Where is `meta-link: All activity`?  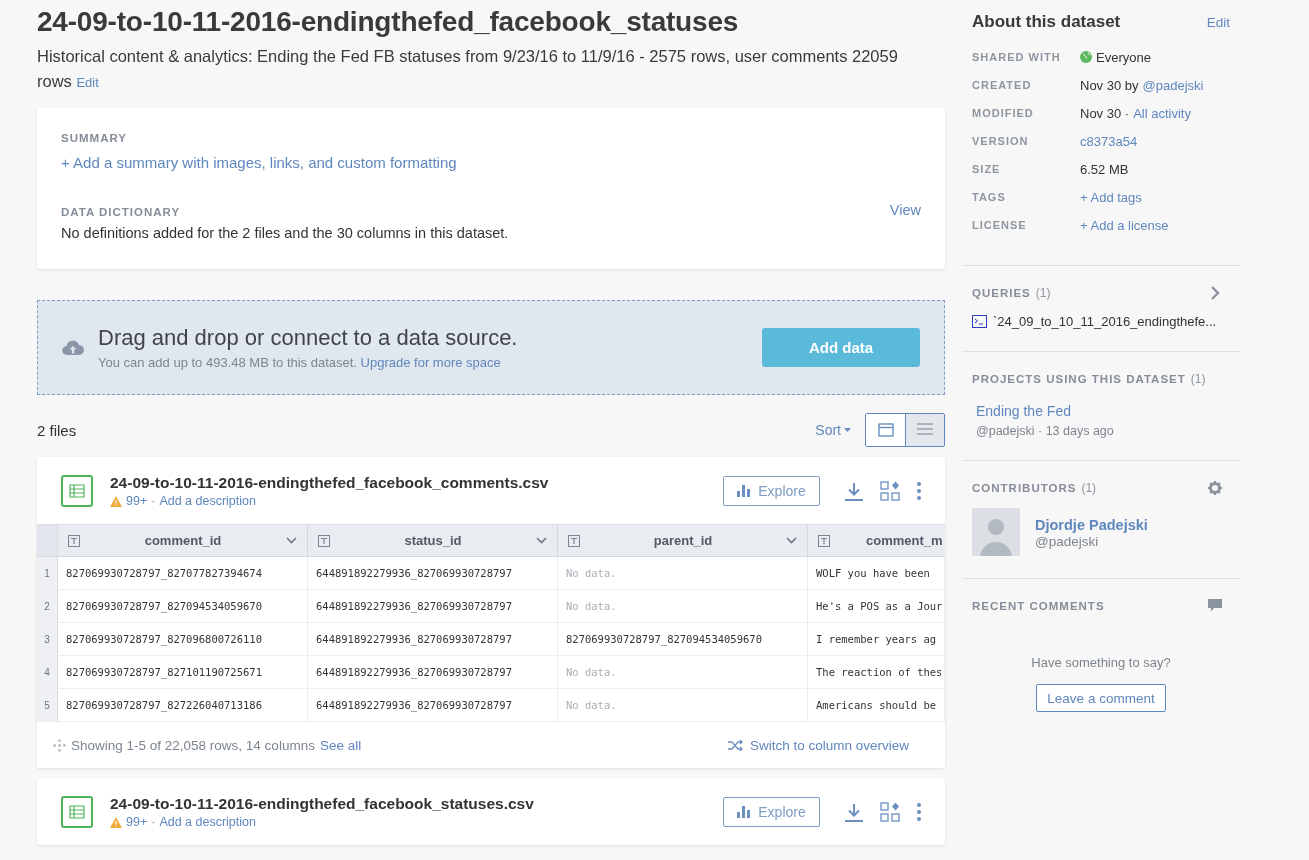
meta-link: All activity is located at coordinates (1162, 113).